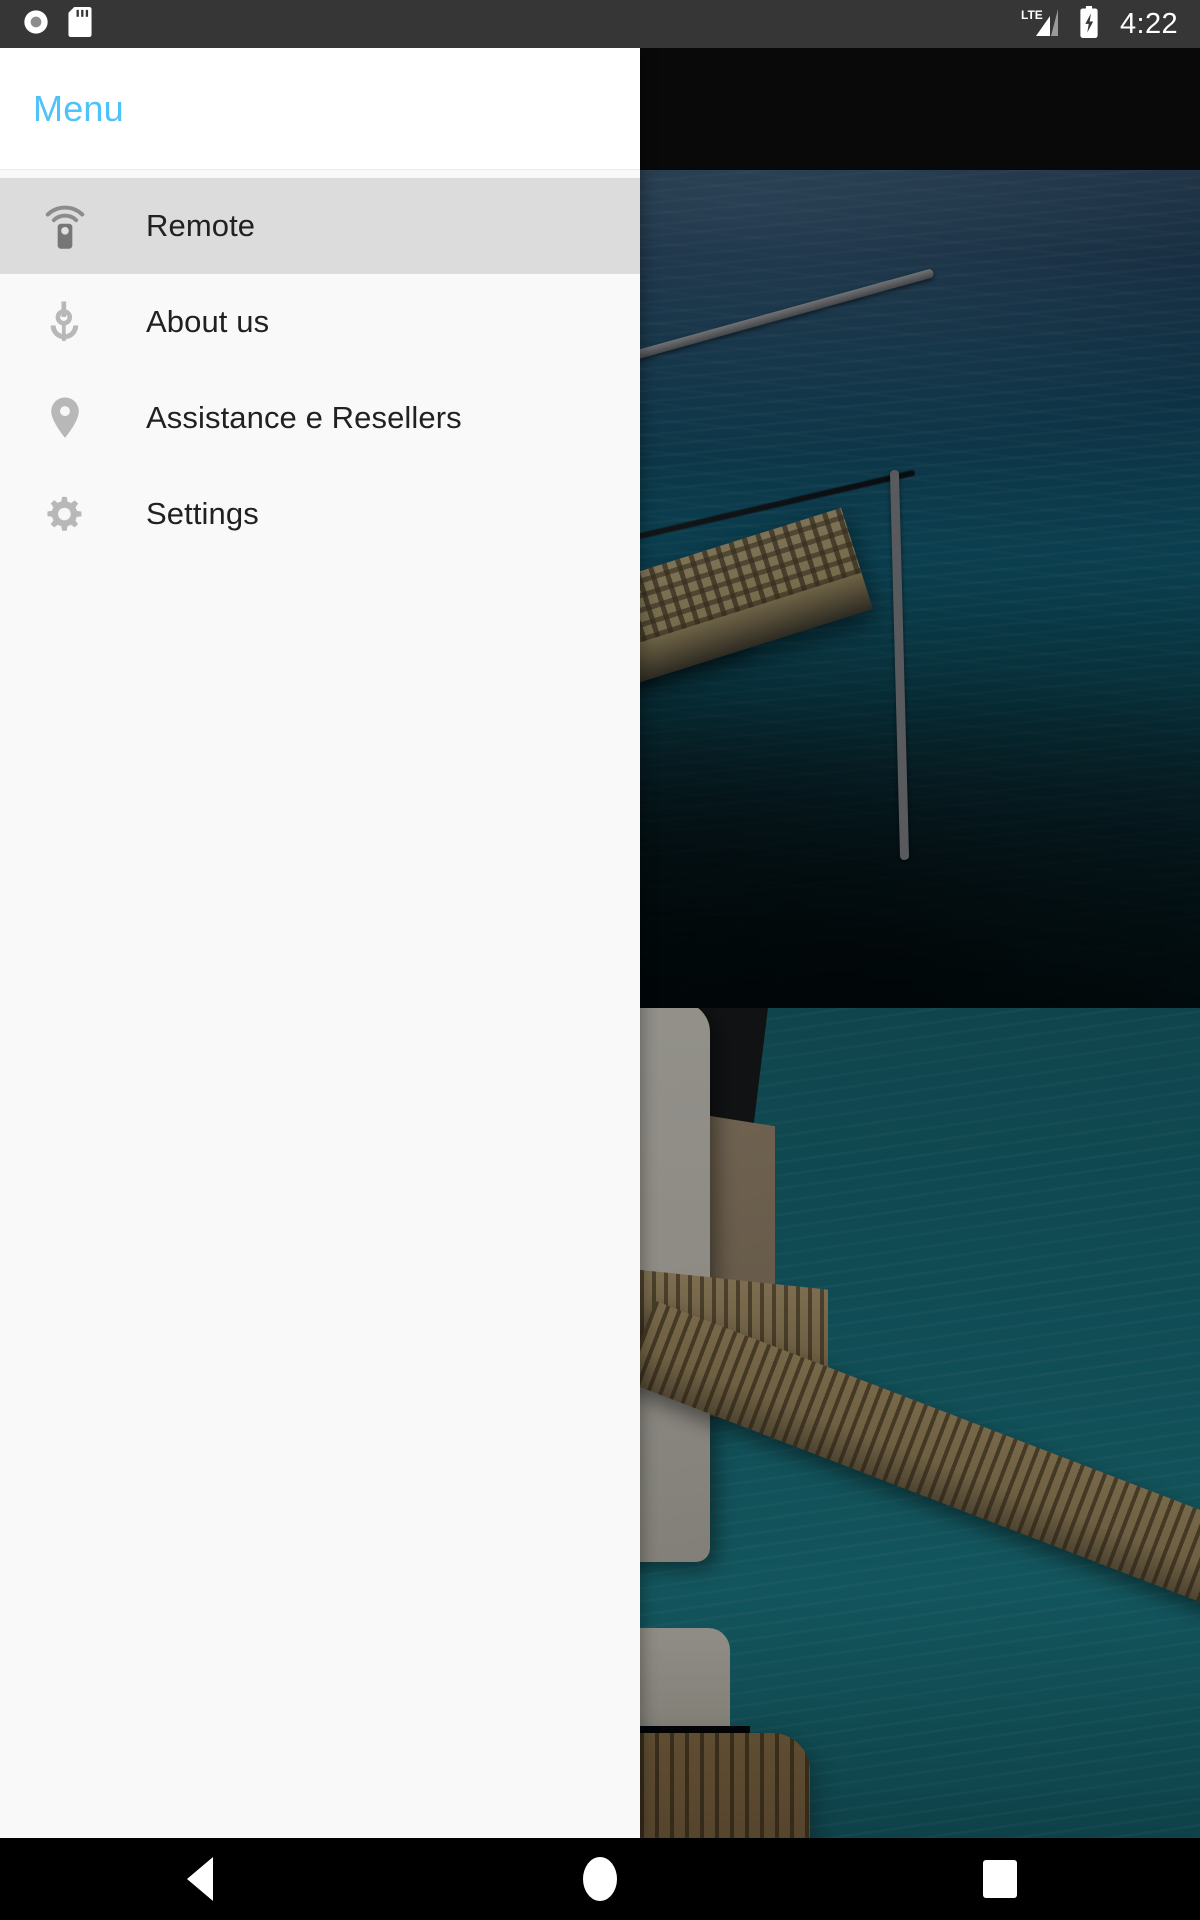 The width and height of the screenshot is (1200, 1920). I want to click on status-bar-right-icons: LTE 4:22, so click(1099, 24).